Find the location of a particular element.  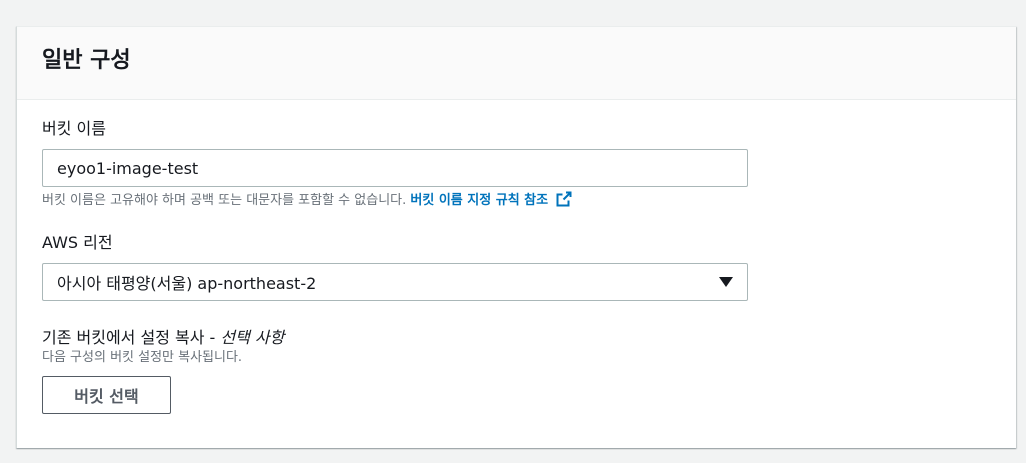

choose-bucket-button: 버킷 선택 is located at coordinates (106, 395).